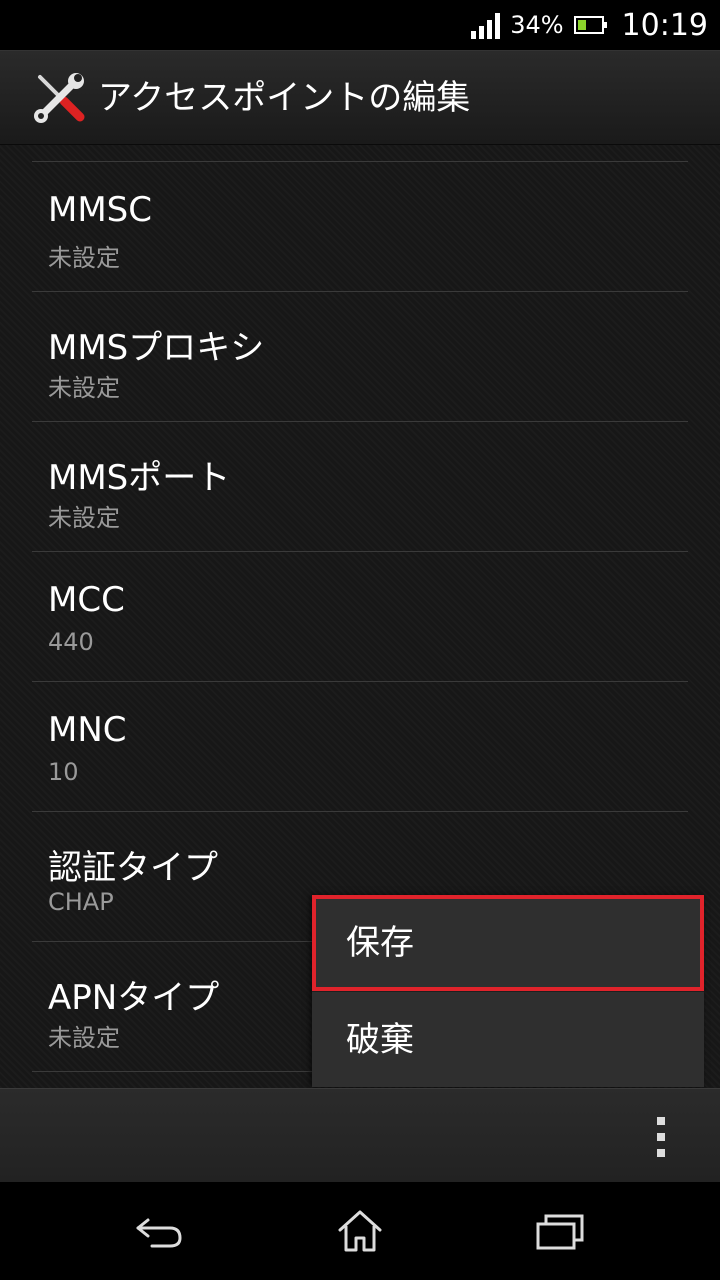  What do you see at coordinates (100, 210) in the screenshot?
I see `setting-title: MMSC` at bounding box center [100, 210].